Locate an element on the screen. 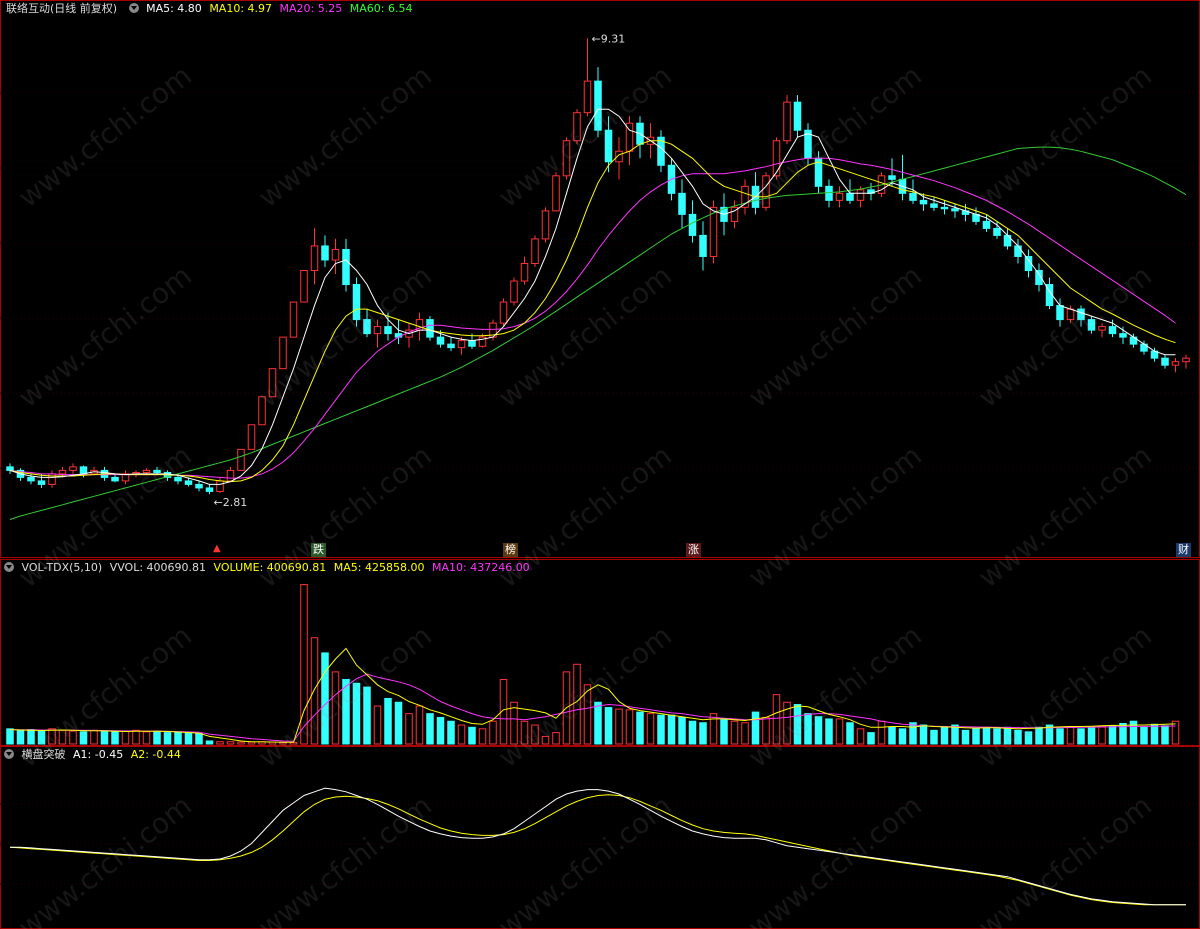  marker-zhang: 涨 is located at coordinates (693, 550).